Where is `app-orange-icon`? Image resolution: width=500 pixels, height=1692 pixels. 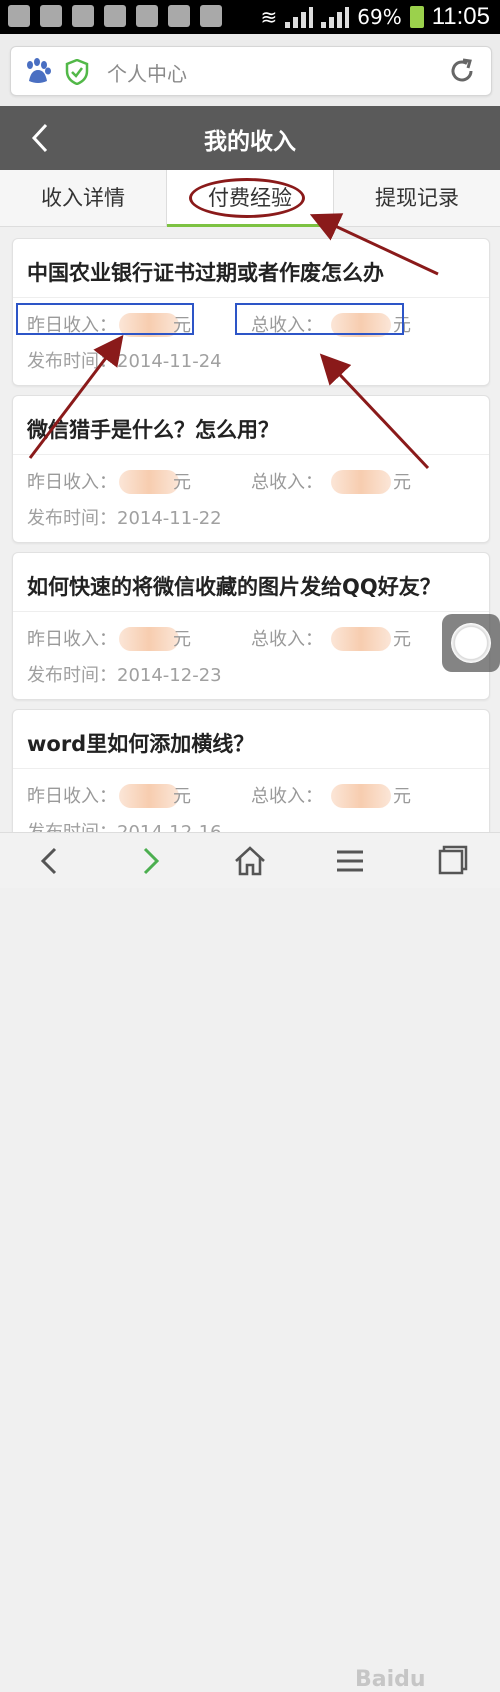 app-orange-icon is located at coordinates (211, 16).